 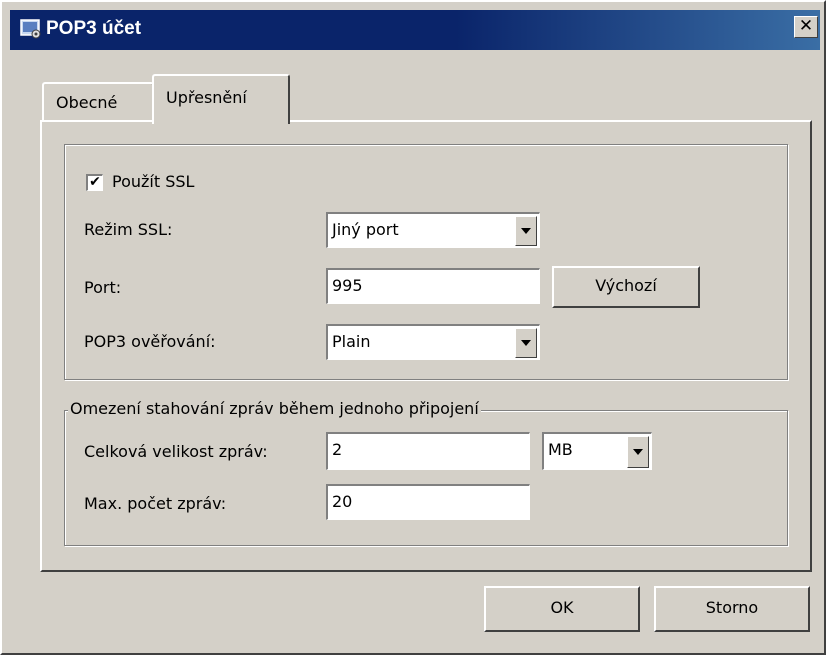 What do you see at coordinates (94, 28) in the screenshot?
I see `window-title: POP3 účet` at bounding box center [94, 28].